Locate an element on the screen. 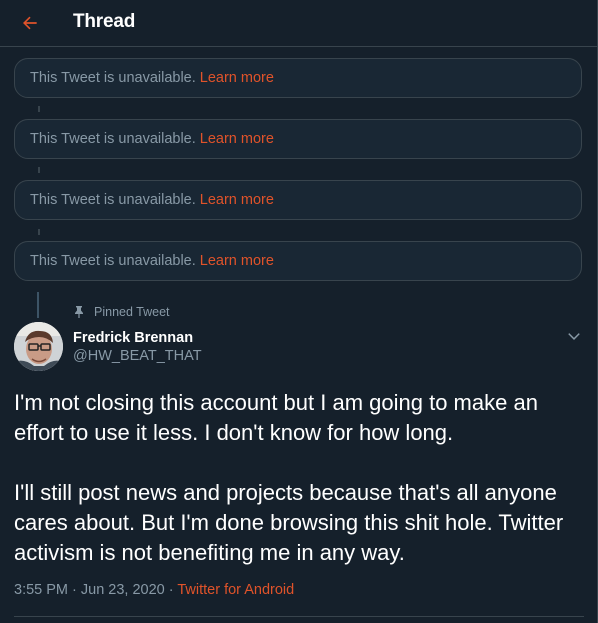  header-bar: Thread is located at coordinates (299, 23).